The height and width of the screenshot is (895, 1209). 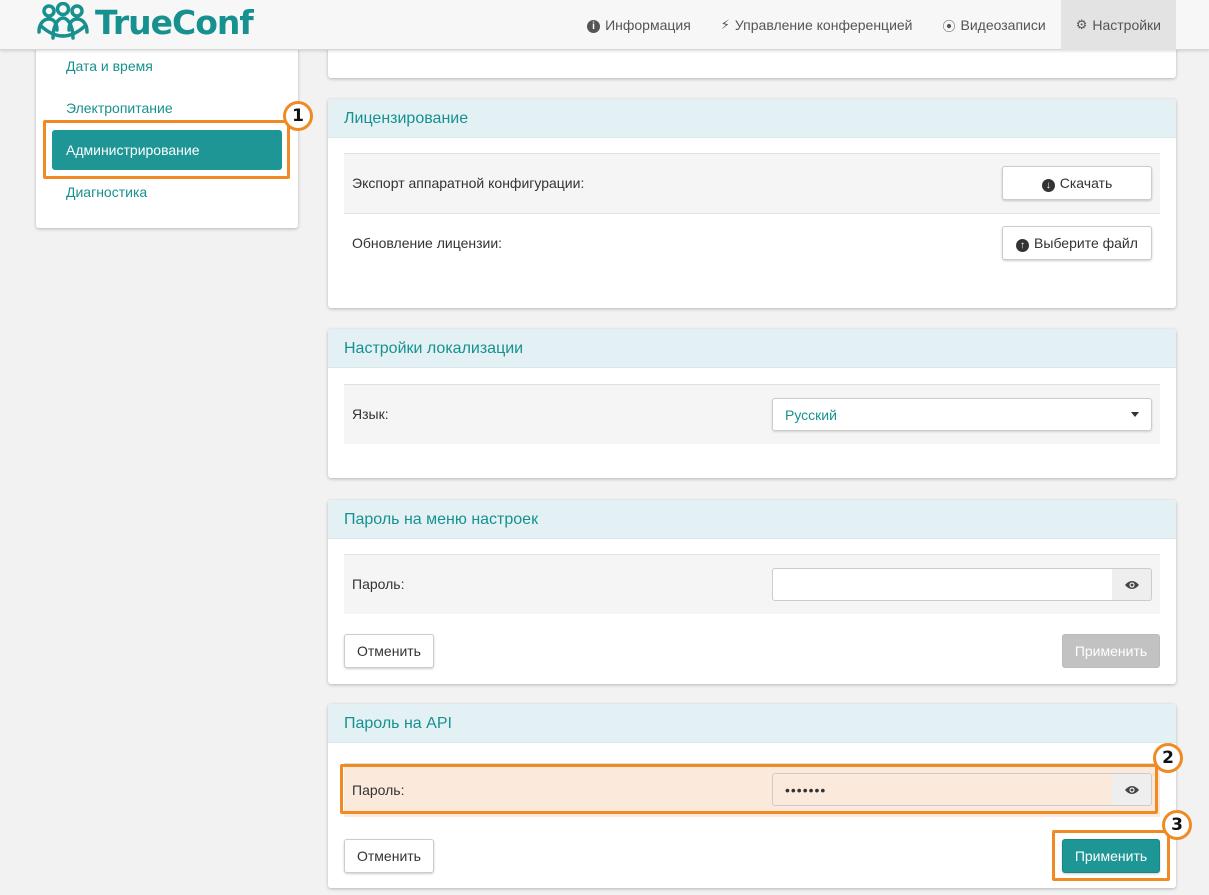 I want to click on settings-password-cancel-button: Отменить, so click(x=389, y=651).